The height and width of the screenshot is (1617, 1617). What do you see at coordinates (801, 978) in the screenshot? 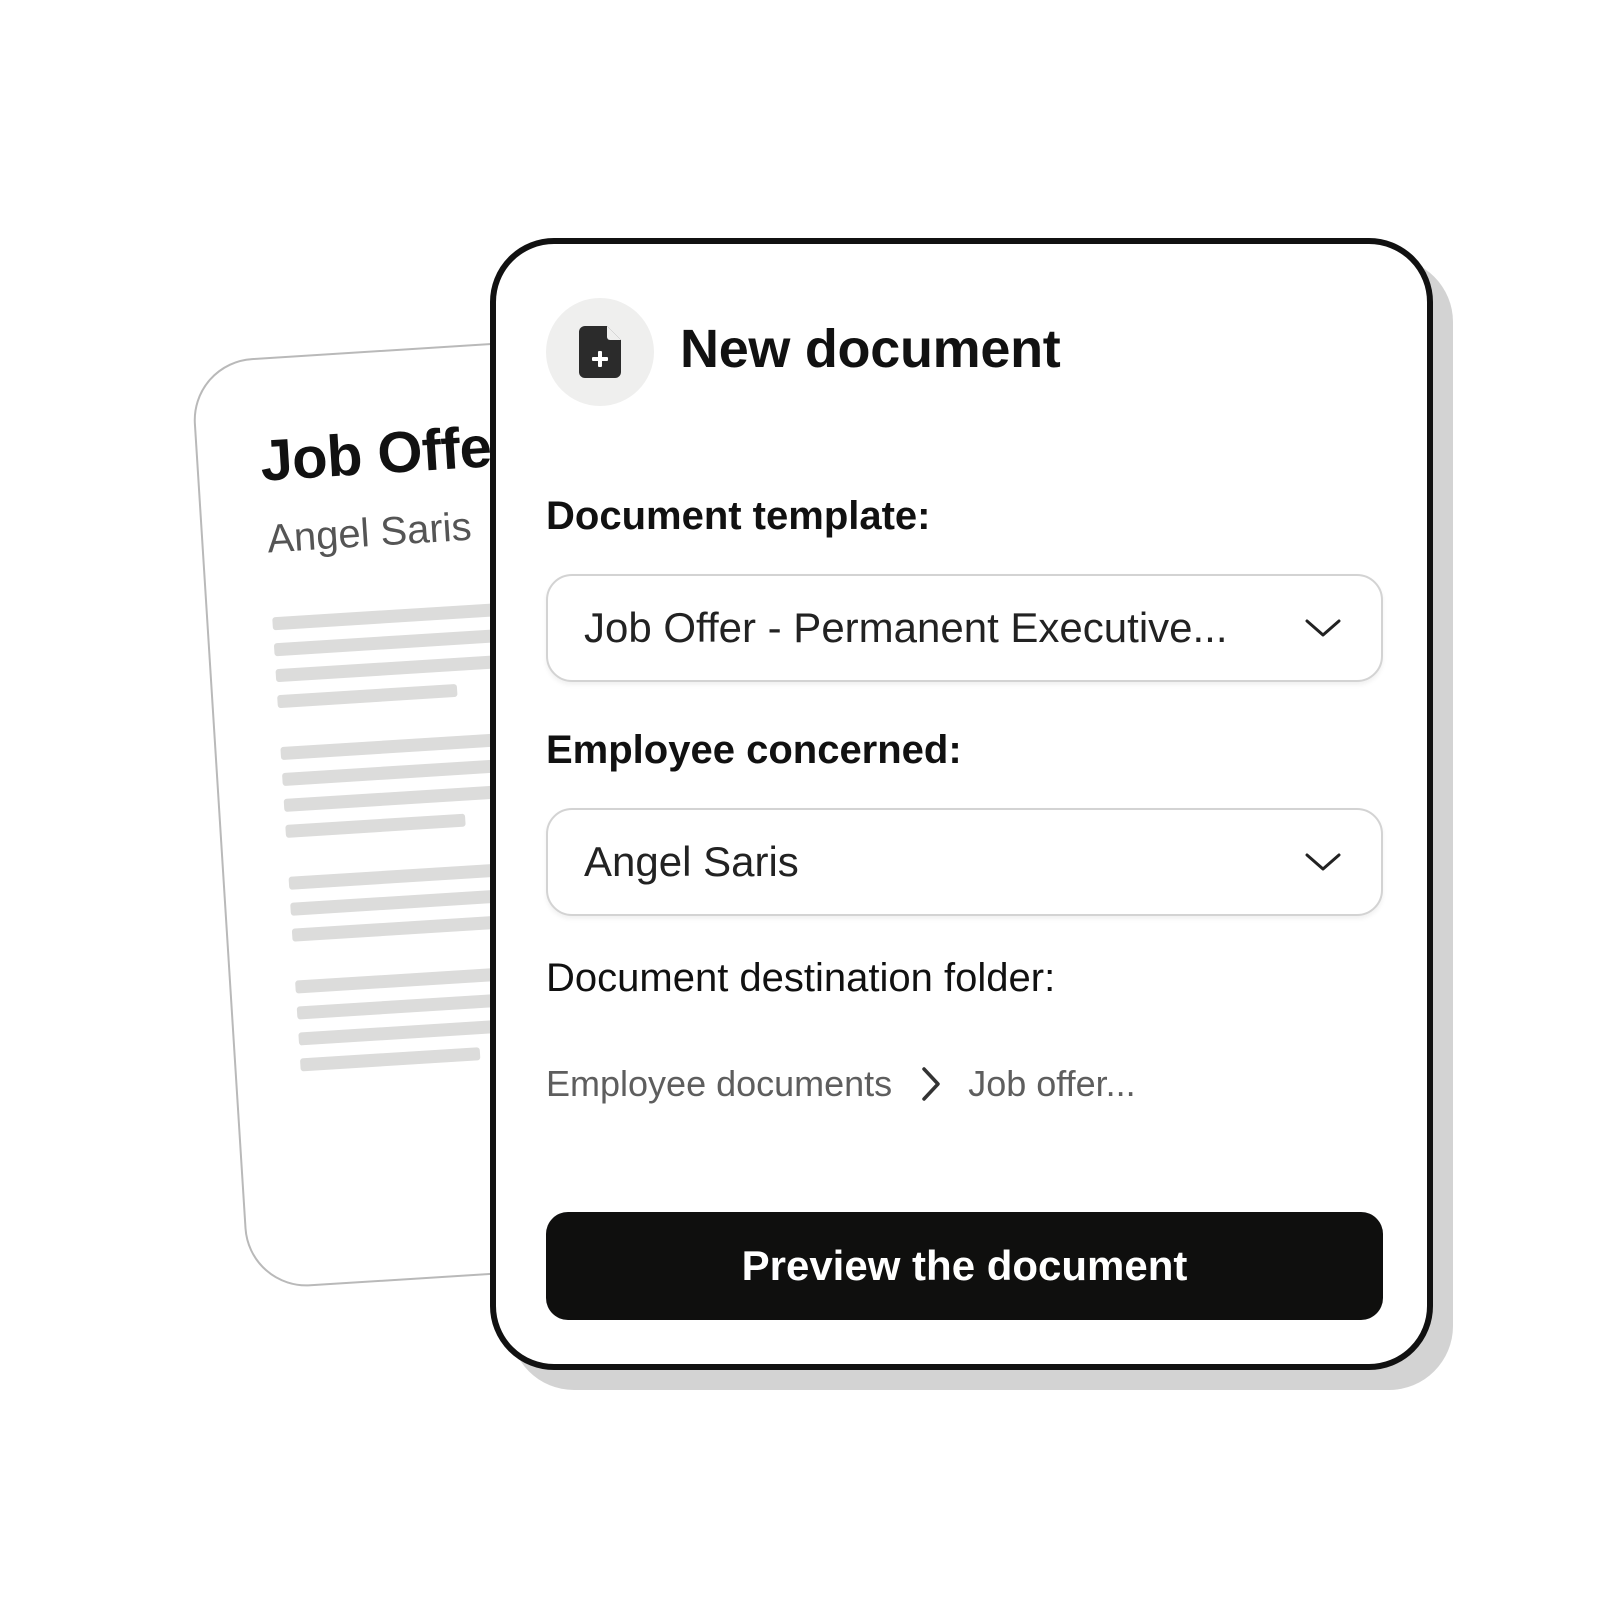
I see `destination-field-label: Document destination folder:` at bounding box center [801, 978].